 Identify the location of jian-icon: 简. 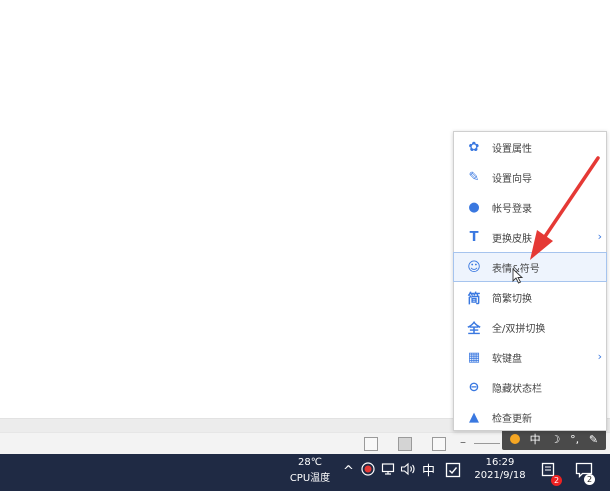
(474, 299).